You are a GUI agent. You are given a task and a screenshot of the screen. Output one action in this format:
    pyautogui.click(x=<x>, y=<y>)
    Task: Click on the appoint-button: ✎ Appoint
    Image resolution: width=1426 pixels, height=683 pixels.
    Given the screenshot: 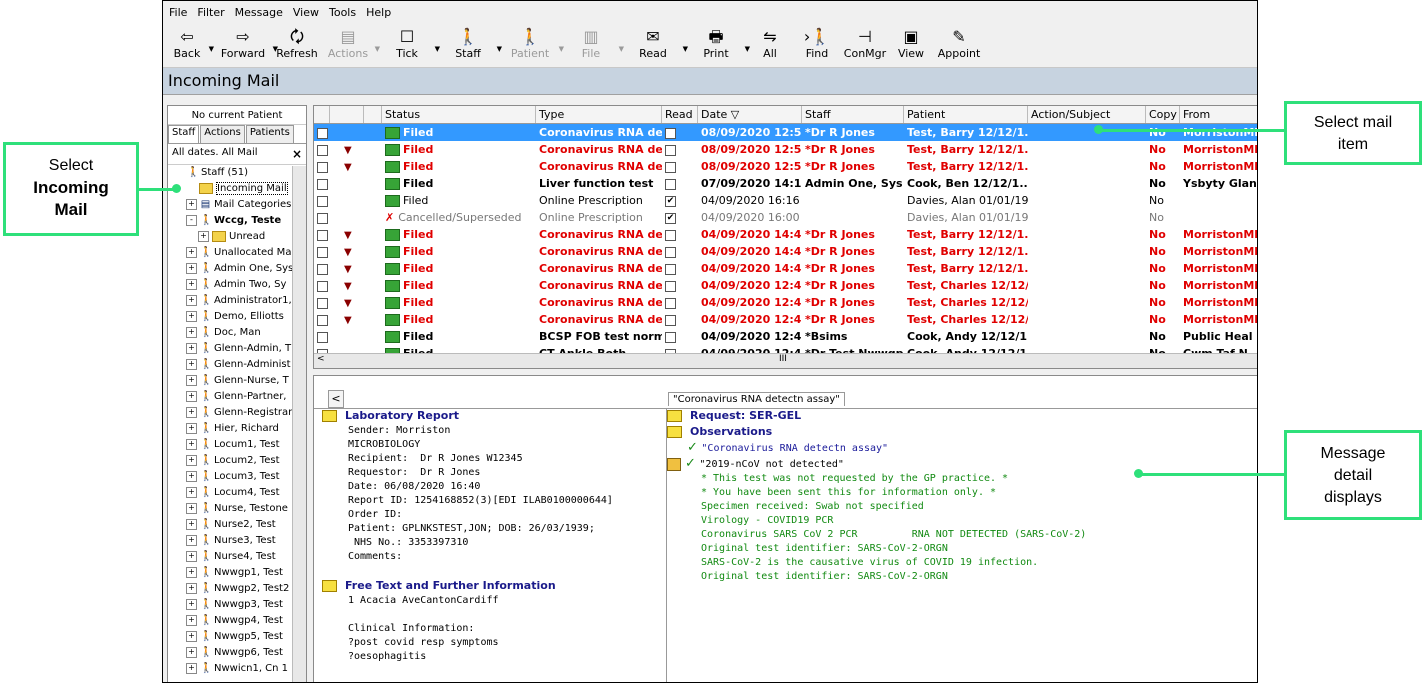 What is the action you would take?
    pyautogui.click(x=959, y=41)
    